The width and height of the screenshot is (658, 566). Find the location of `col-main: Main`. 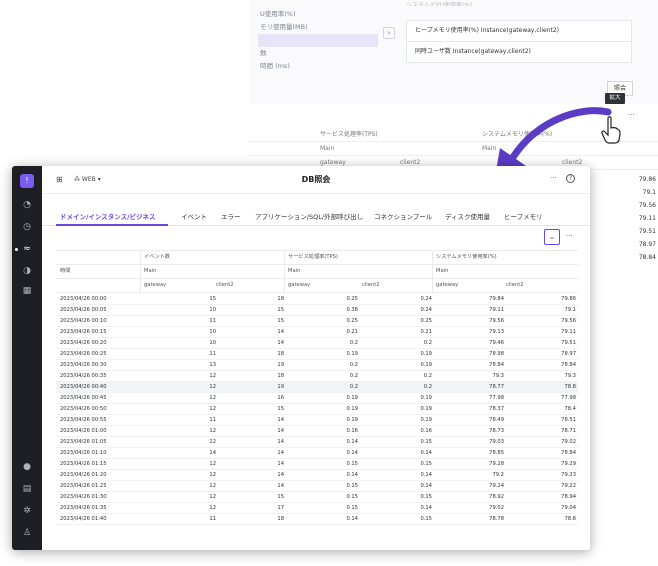

col-main: Main is located at coordinates (442, 271).